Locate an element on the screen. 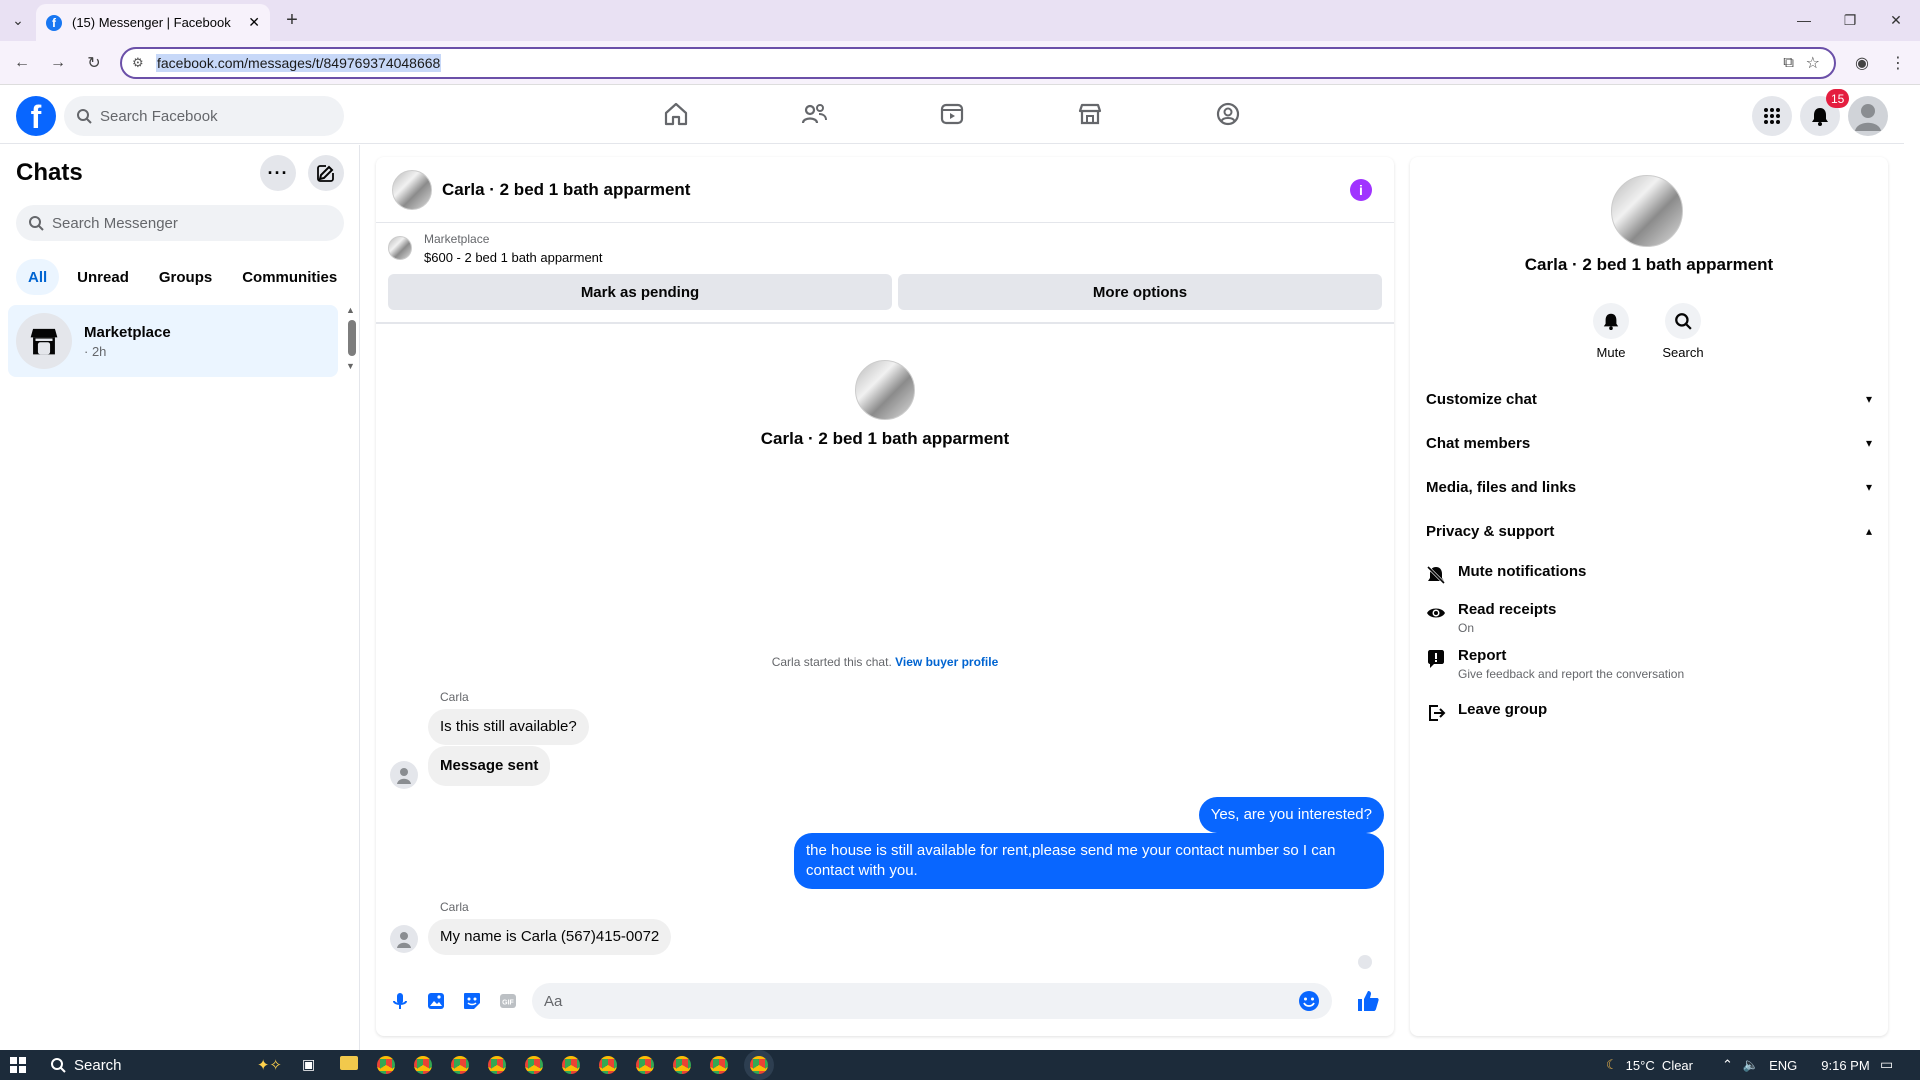  message-bubble-outgoing: Yes, are you interested? is located at coordinates (1291, 815).